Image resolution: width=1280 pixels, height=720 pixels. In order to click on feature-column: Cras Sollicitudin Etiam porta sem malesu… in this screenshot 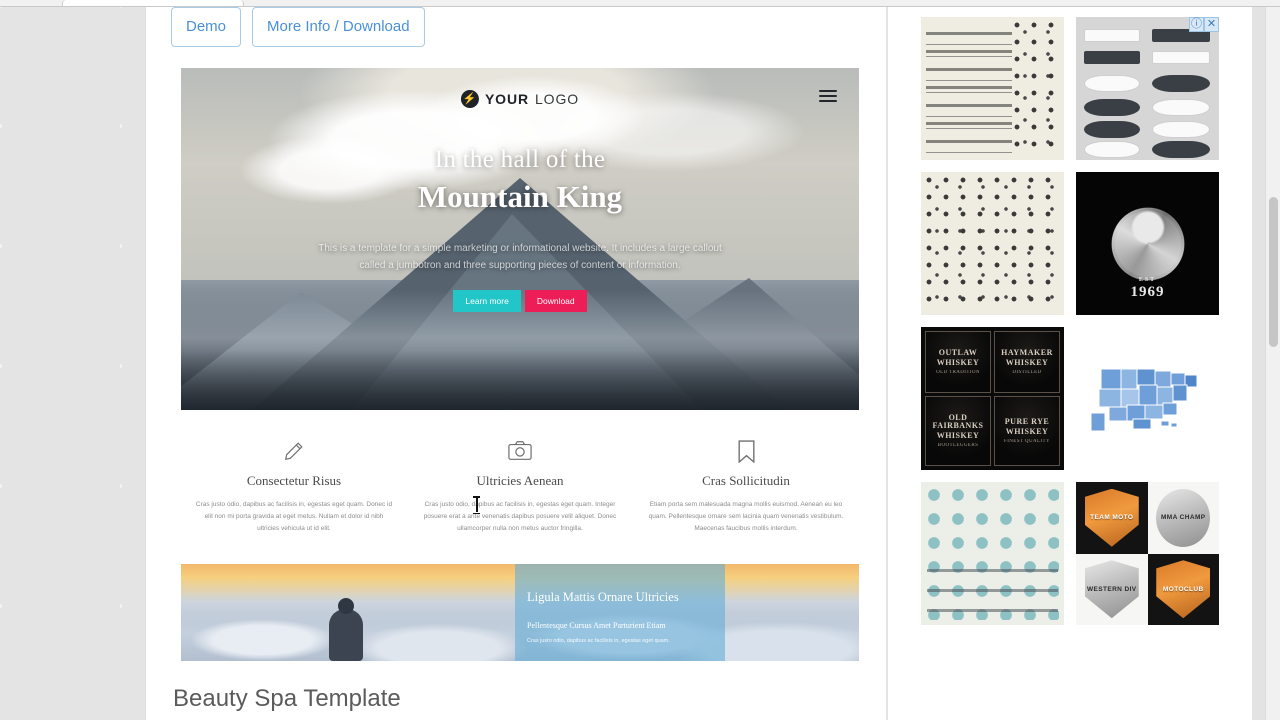, I will do `click(746, 486)`.